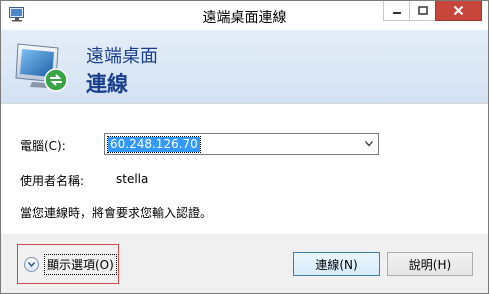 This screenshot has height=294, width=489. I want to click on show-options-button: 顯示選項(O), so click(68, 264).